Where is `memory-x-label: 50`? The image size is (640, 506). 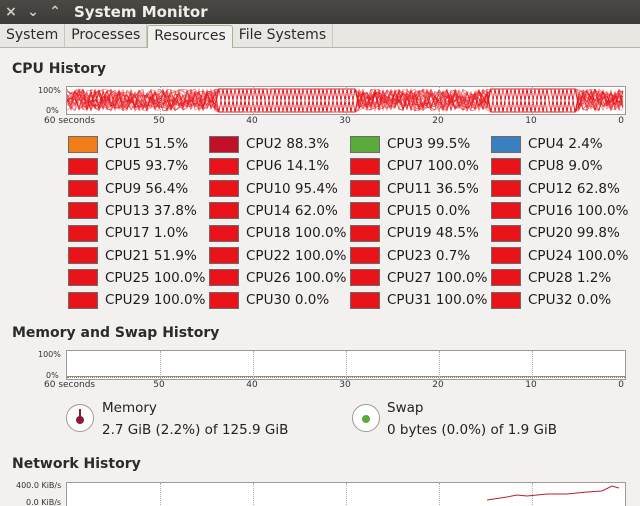
memory-x-label: 50 is located at coordinates (159, 385).